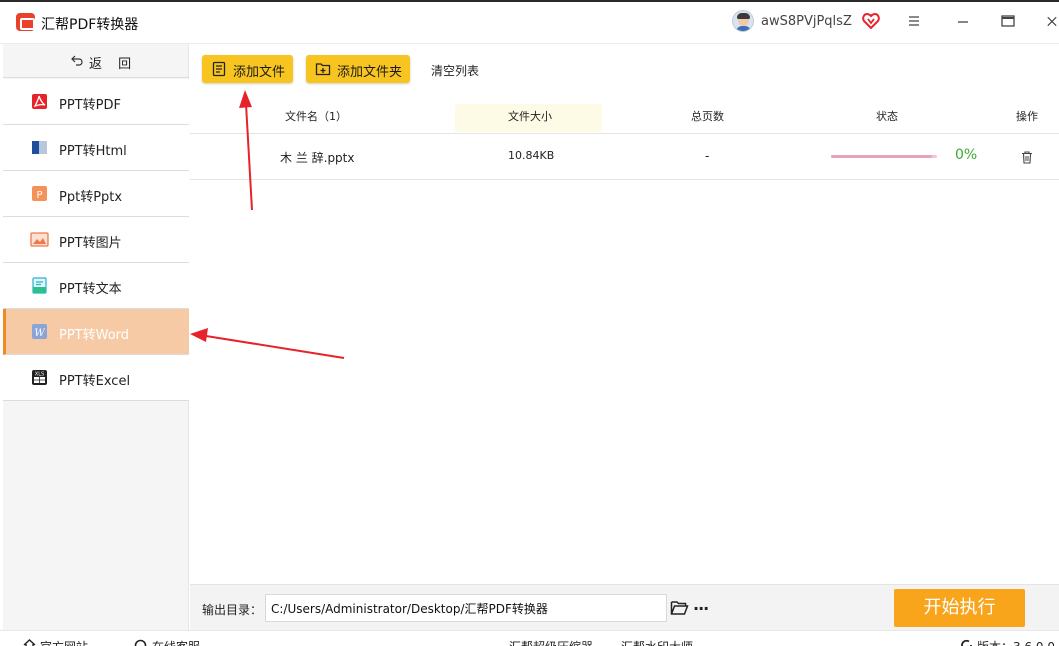  Describe the element at coordinates (29, 642) in the screenshot. I see `home-icon` at that location.